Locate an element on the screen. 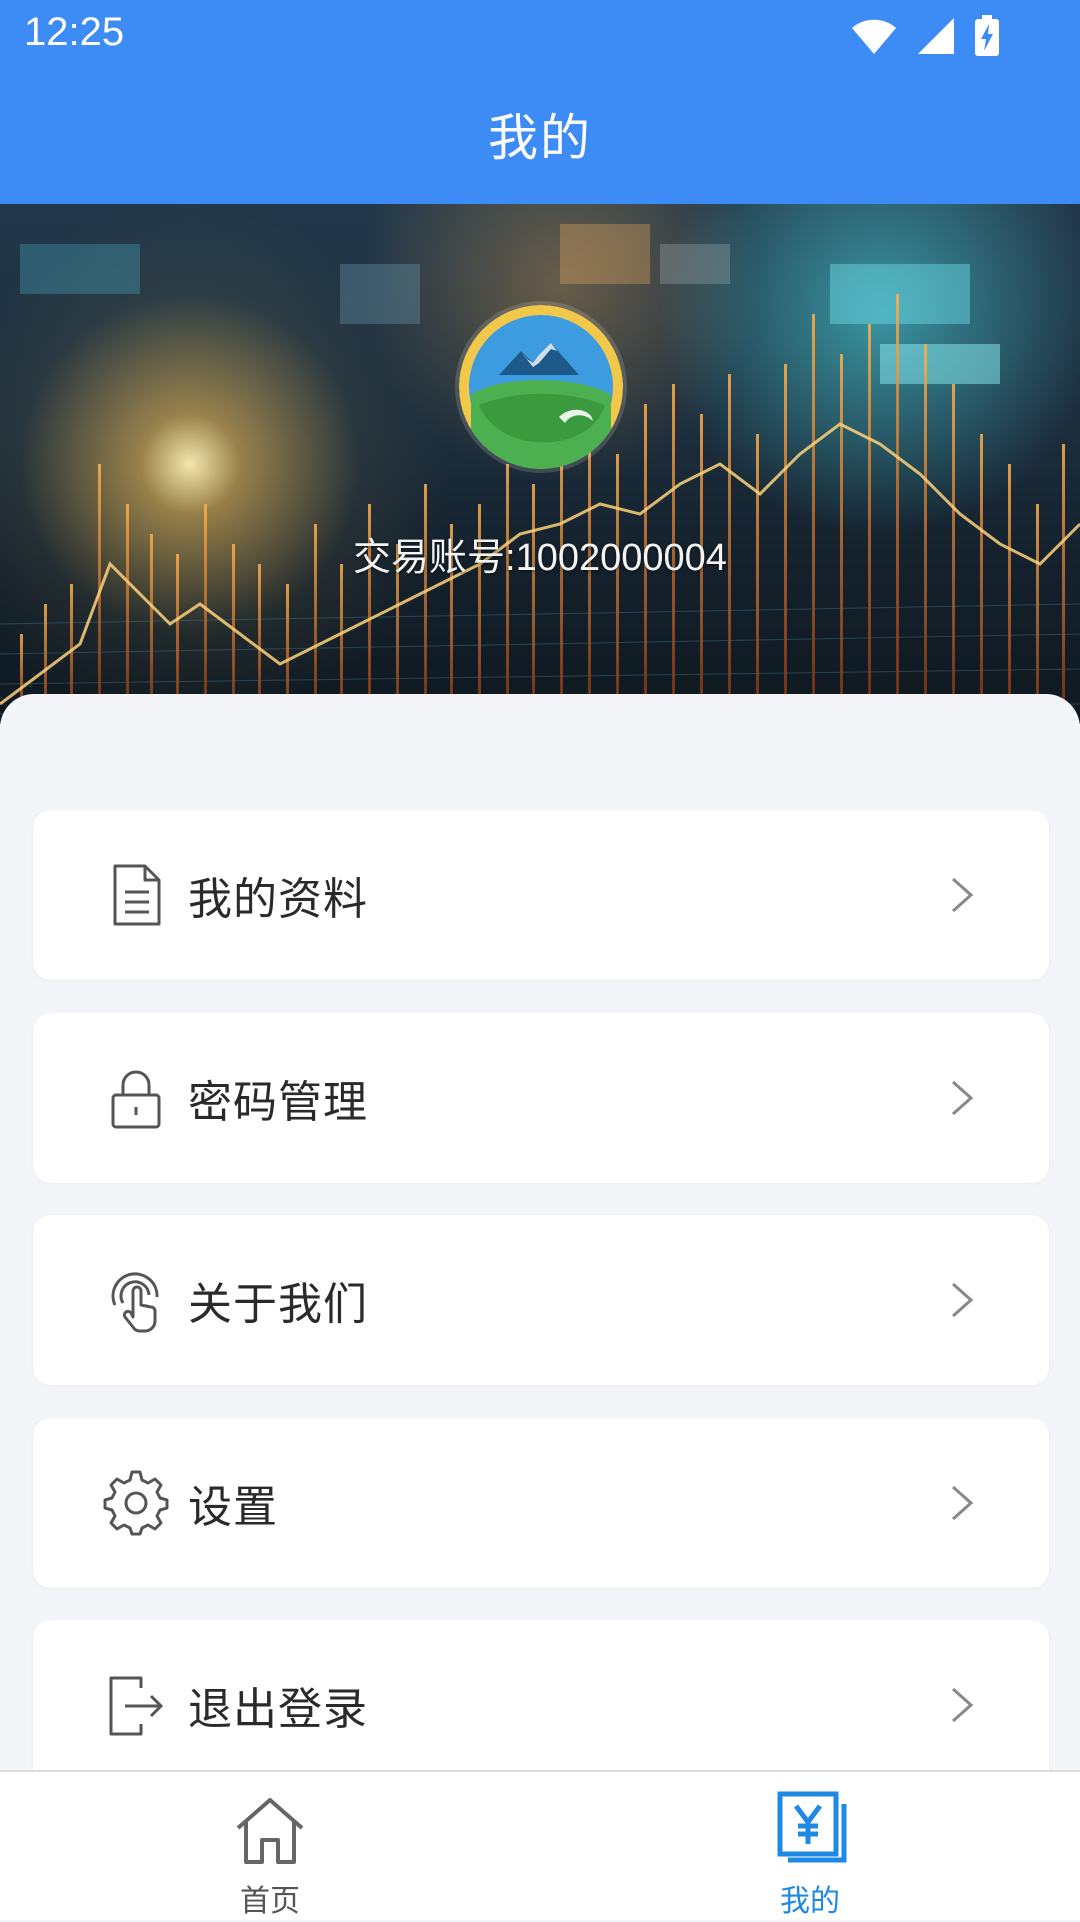 This screenshot has height=1922, width=1080. touch-icon is located at coordinates (135, 1302).